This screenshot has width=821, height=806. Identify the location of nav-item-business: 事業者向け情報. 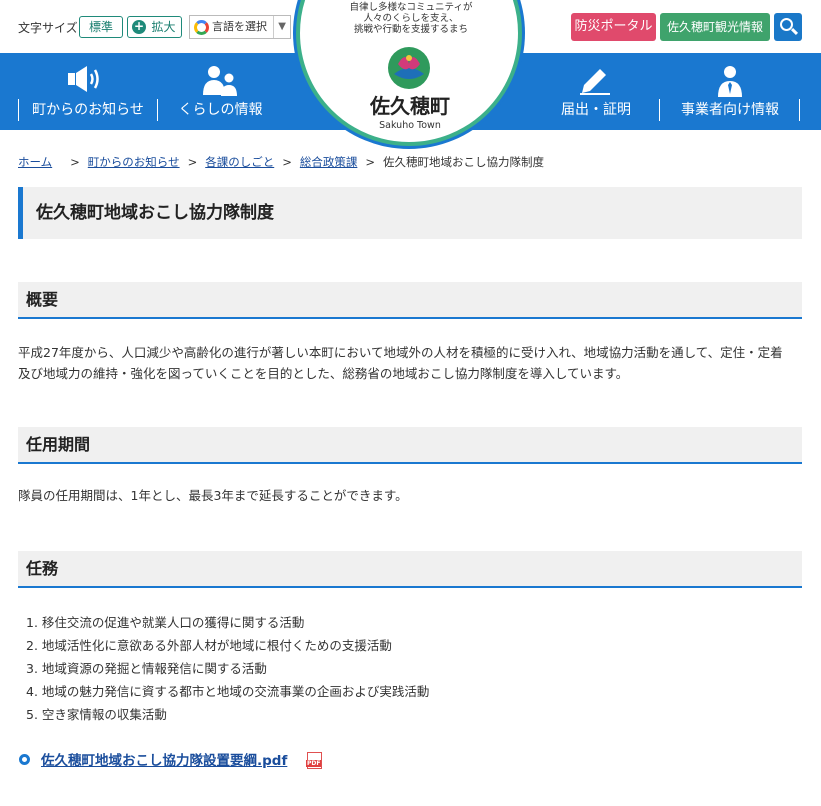
(730, 91).